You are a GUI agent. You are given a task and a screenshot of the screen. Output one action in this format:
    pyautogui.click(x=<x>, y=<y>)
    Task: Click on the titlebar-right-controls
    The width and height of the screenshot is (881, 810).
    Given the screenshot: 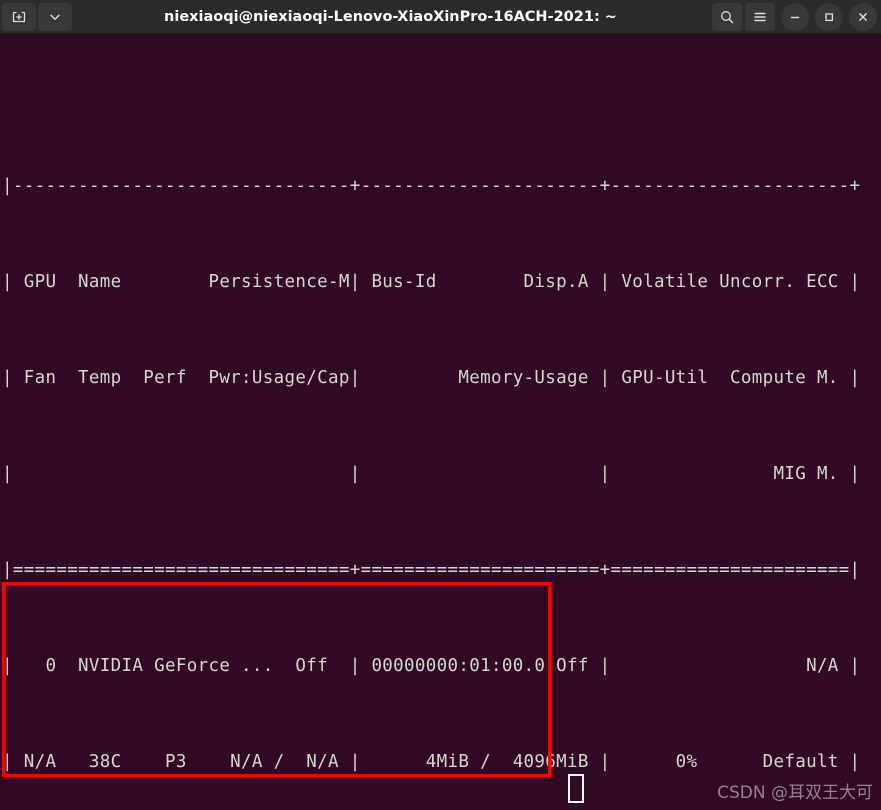 What is the action you would take?
    pyautogui.click(x=795, y=17)
    